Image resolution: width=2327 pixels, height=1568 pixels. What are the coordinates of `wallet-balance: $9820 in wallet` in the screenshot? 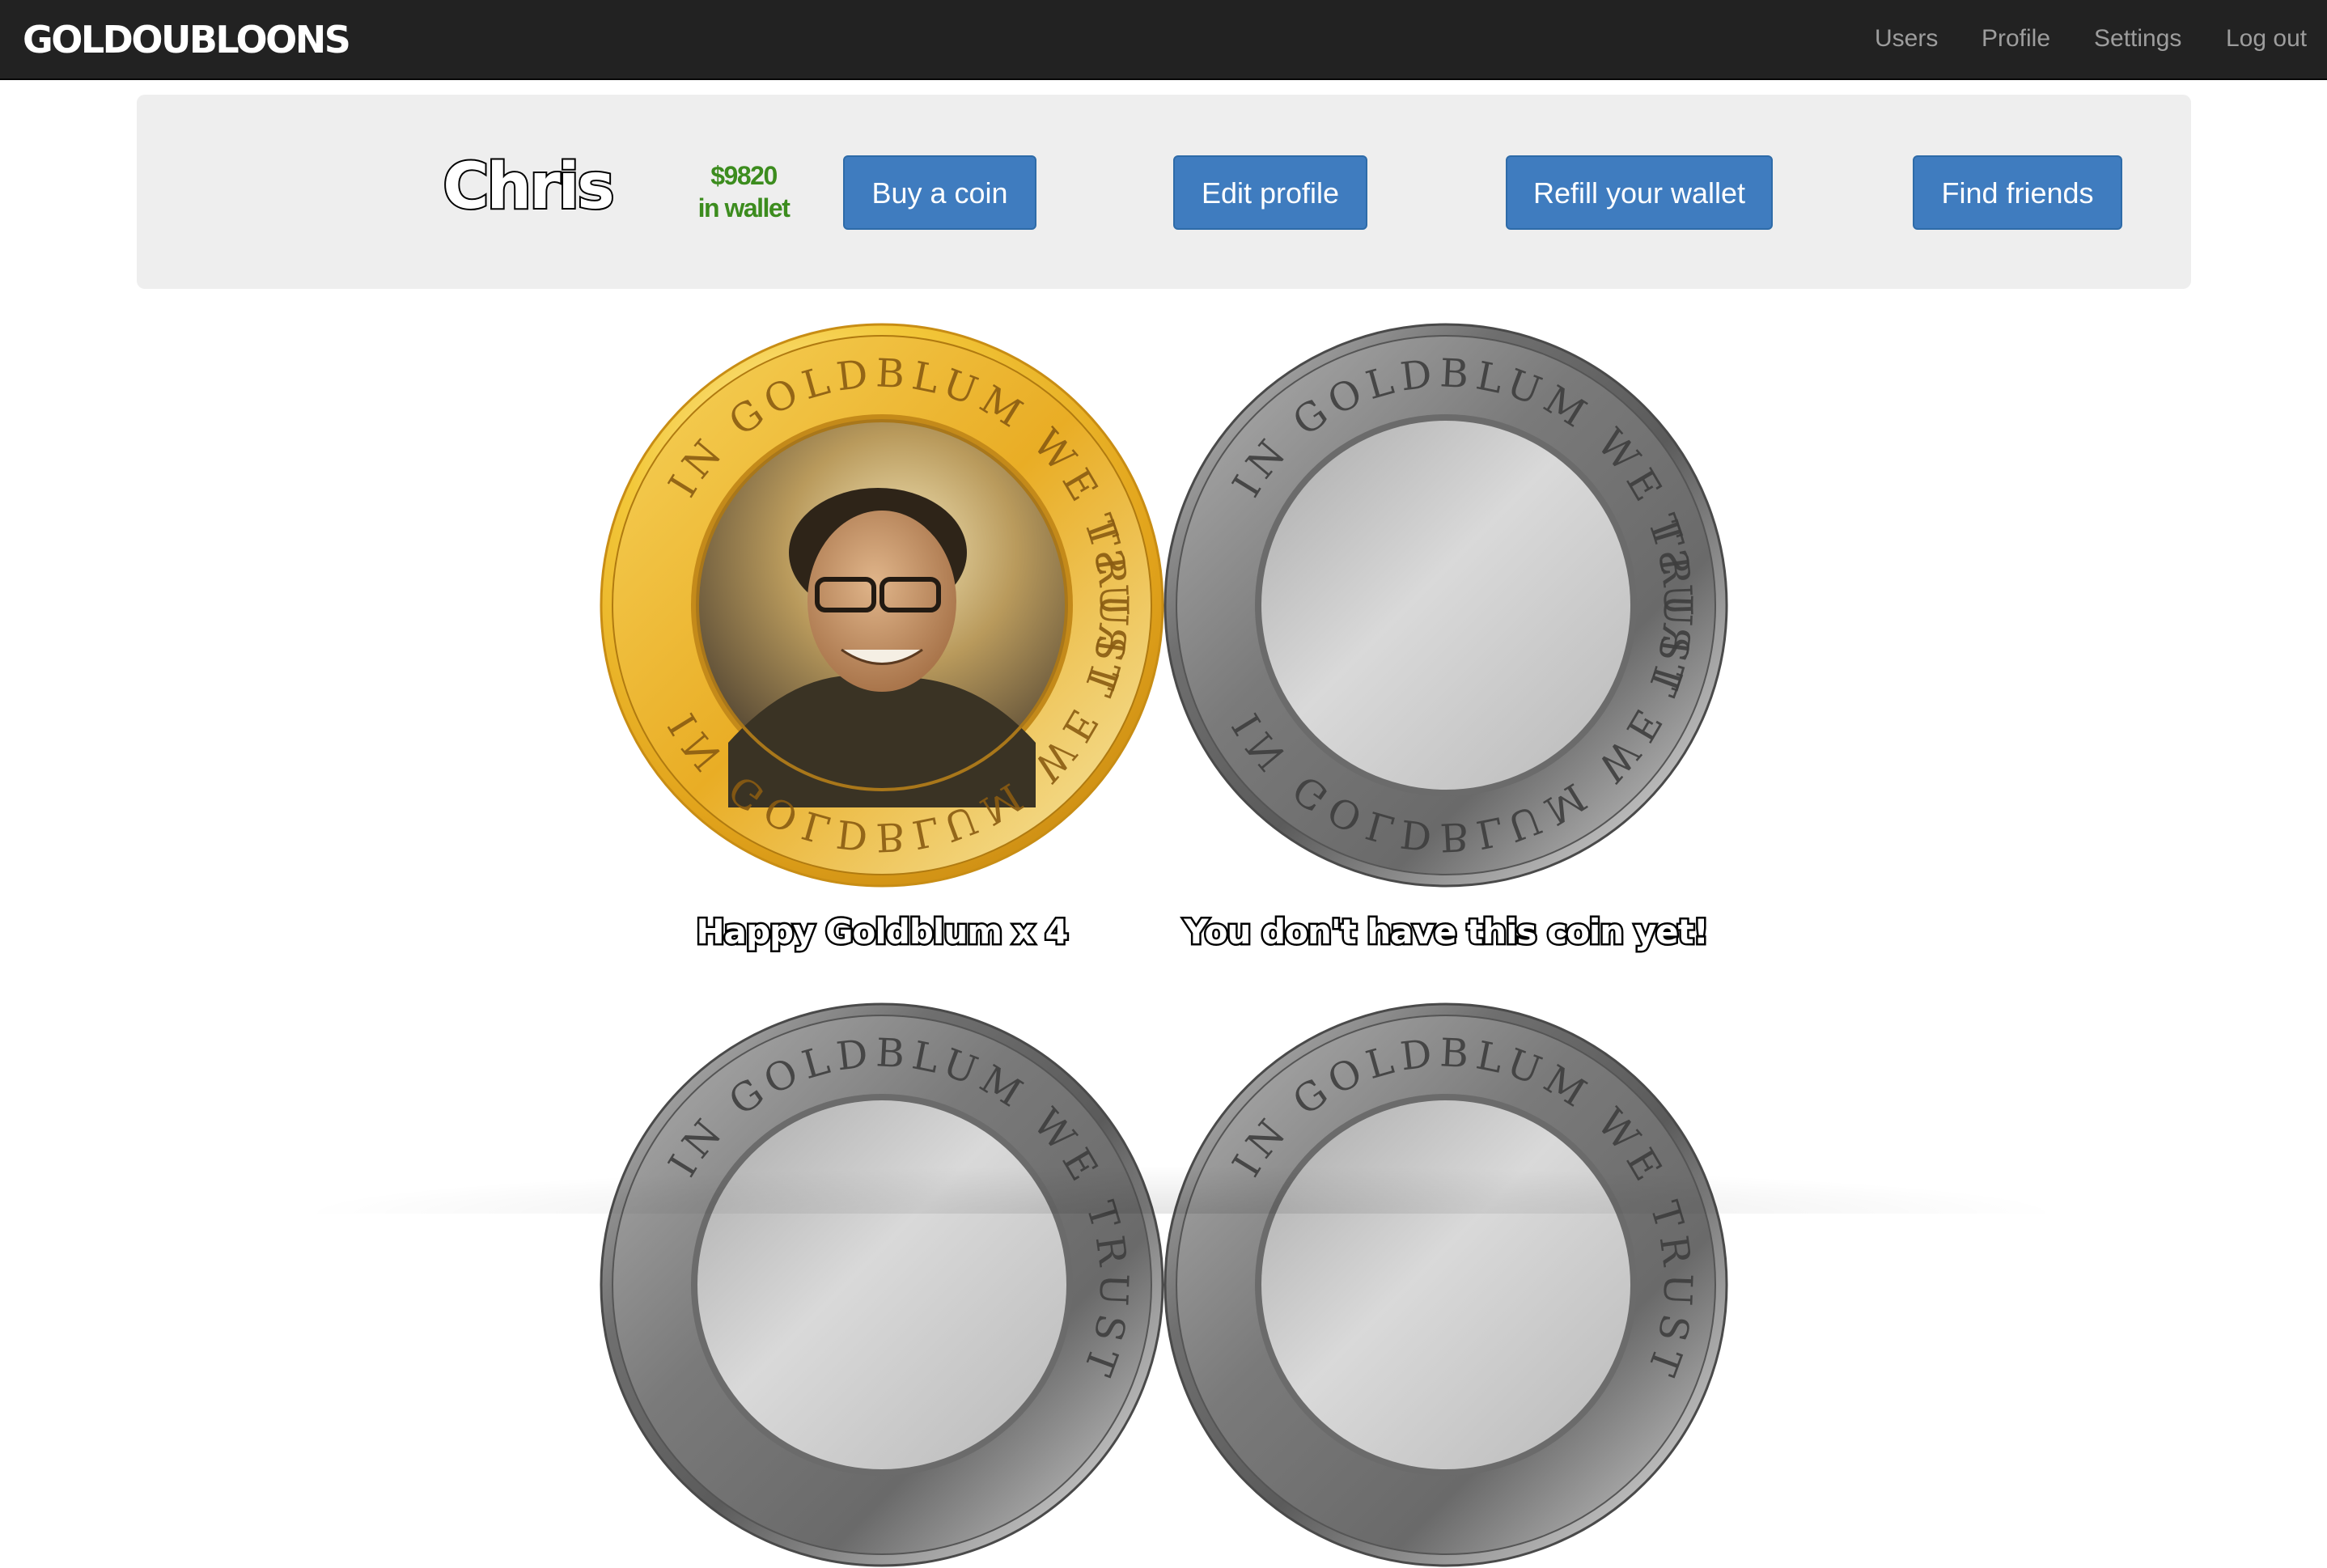 It's located at (743, 192).